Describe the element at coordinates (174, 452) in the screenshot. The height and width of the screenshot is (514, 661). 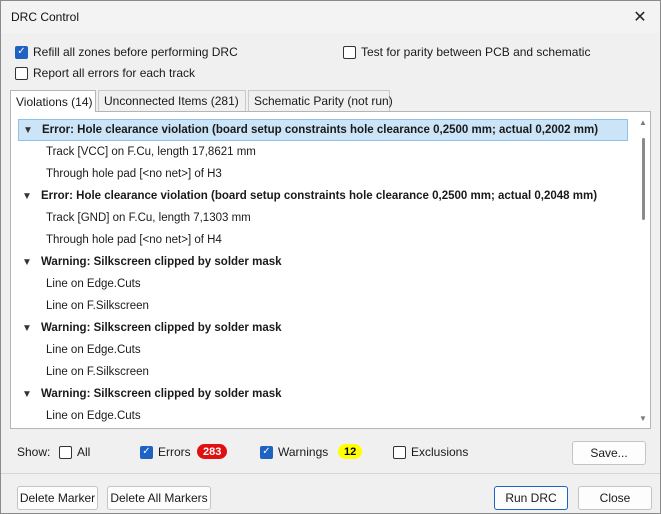
I see `filter-errors-label: Errors` at that location.